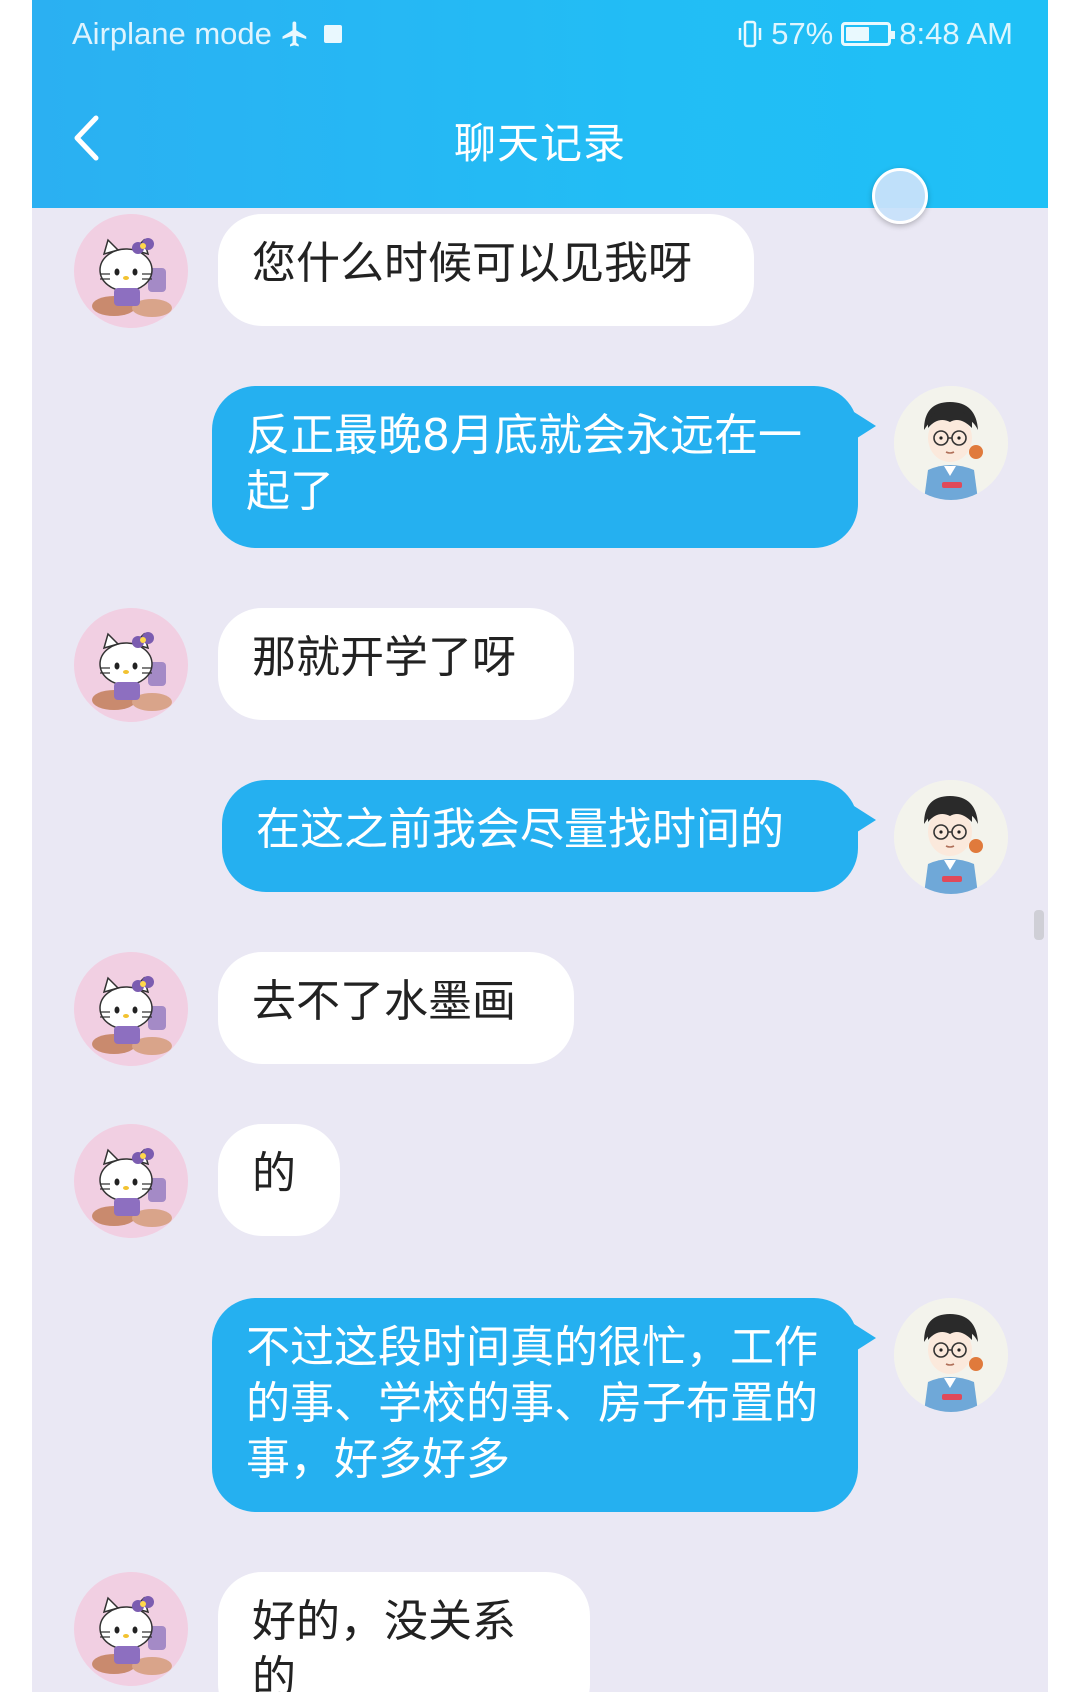 The width and height of the screenshot is (1073, 1692). What do you see at coordinates (1039, 925) in the screenshot?
I see `scrollbar` at bounding box center [1039, 925].